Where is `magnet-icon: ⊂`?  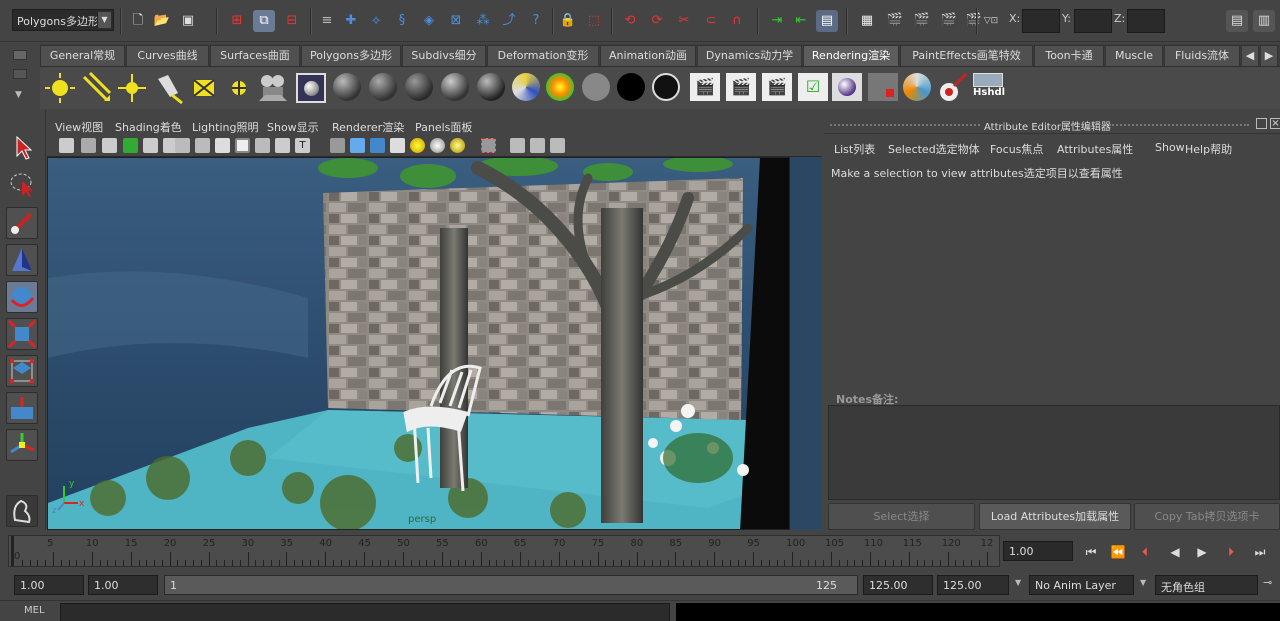 magnet-icon: ⊂ is located at coordinates (711, 21).